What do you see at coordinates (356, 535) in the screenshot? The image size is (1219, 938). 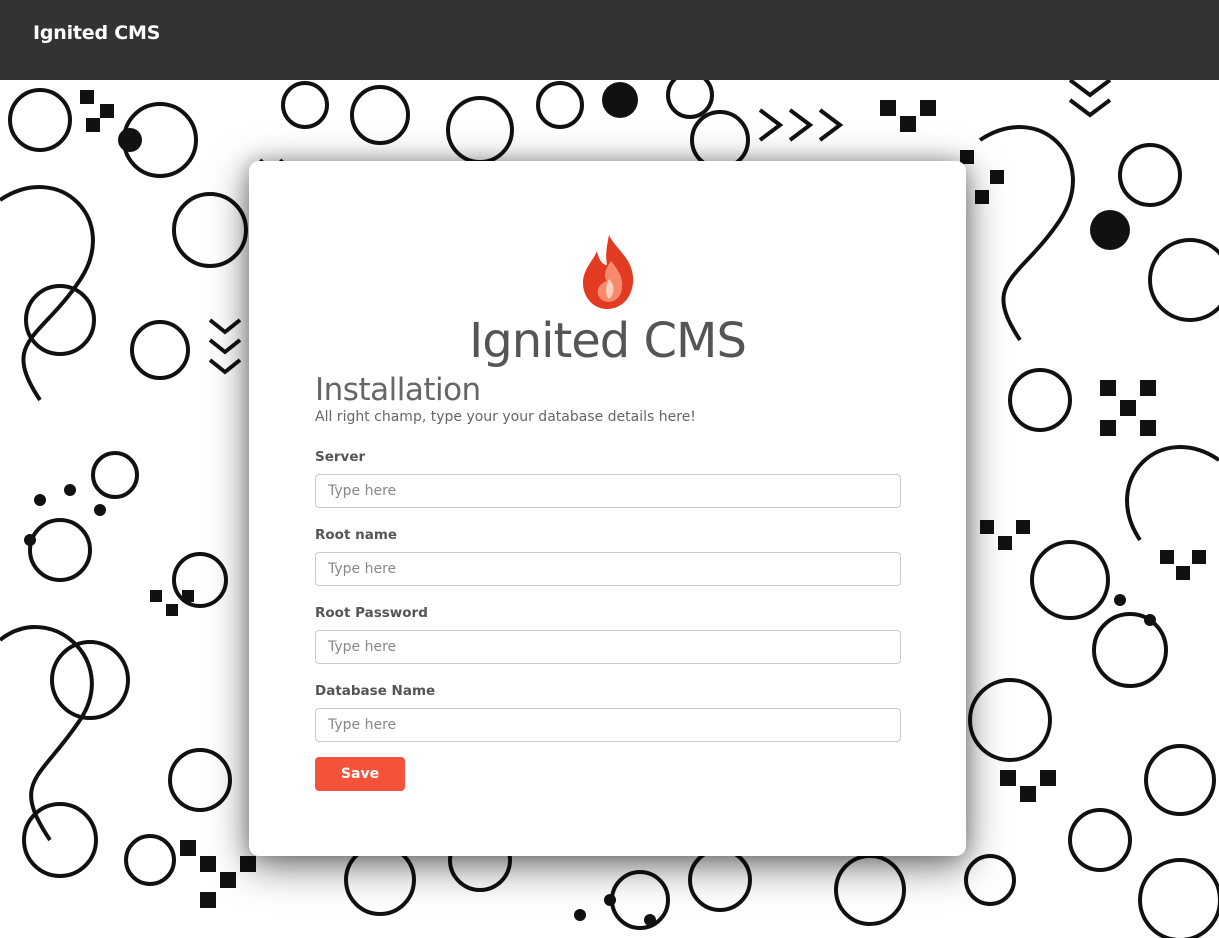 I see `root-name-label: Root name` at bounding box center [356, 535].